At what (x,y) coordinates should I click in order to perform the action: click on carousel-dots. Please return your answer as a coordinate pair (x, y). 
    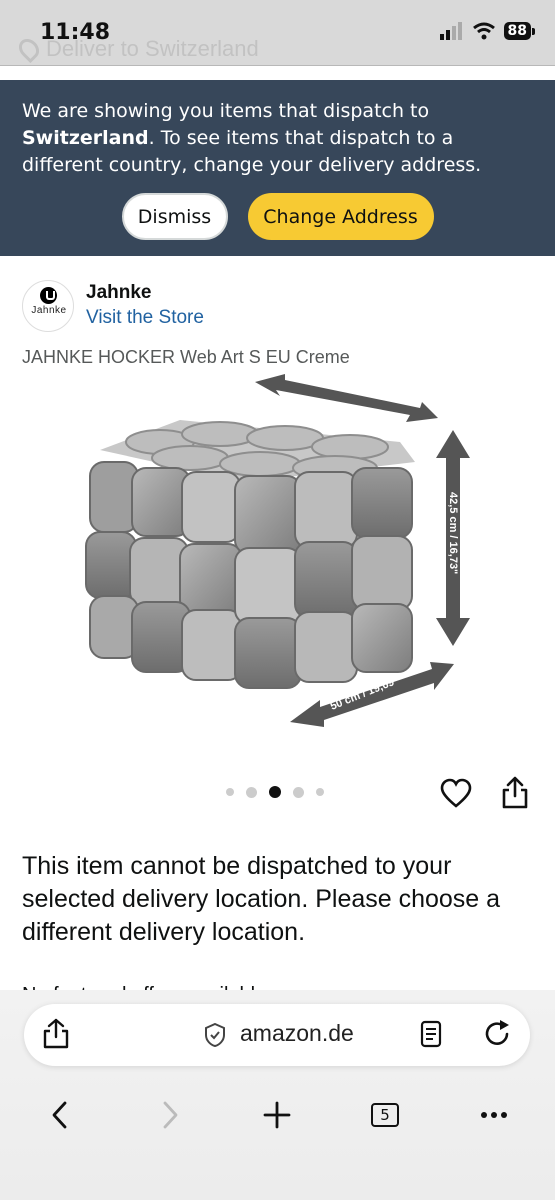
    Looking at the image, I should click on (275, 792).